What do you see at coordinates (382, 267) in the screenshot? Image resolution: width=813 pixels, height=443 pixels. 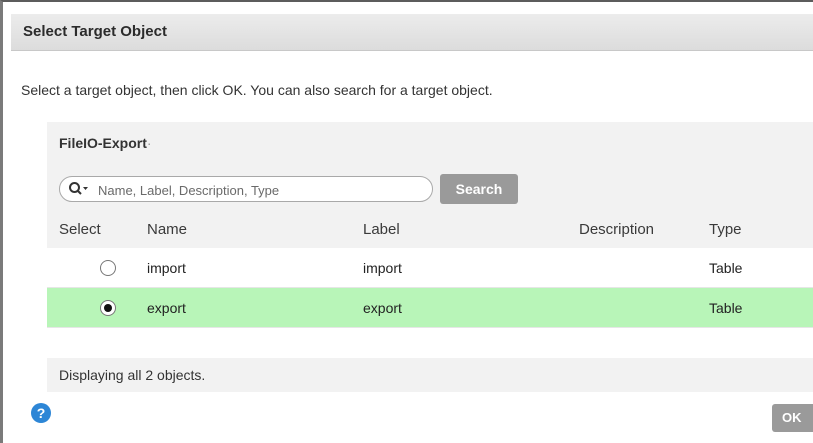 I see `label-cell: import` at bounding box center [382, 267].